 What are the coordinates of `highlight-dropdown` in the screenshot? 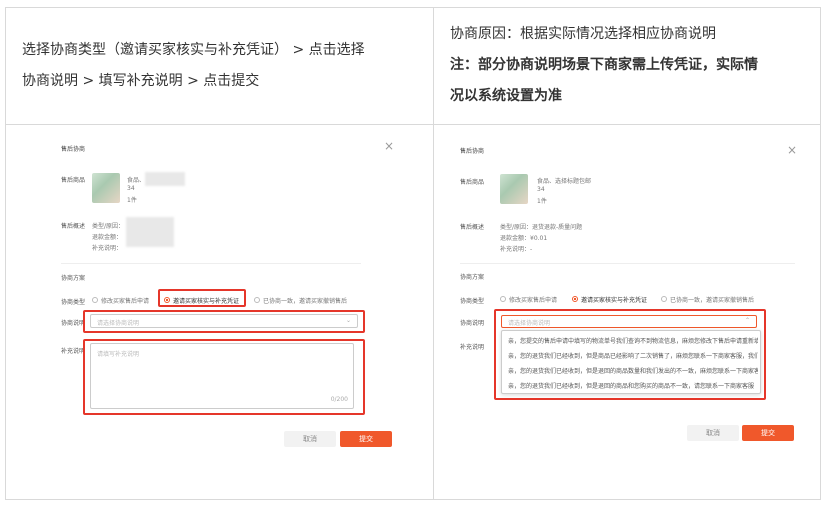 It's located at (630, 354).